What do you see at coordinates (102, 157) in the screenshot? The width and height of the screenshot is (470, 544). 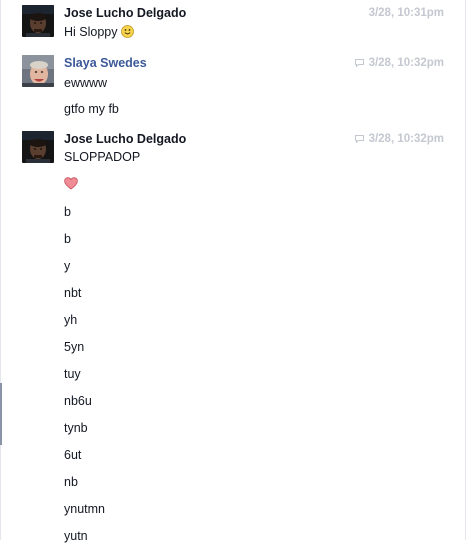 I see `message-line: SLOPPADOP` at bounding box center [102, 157].